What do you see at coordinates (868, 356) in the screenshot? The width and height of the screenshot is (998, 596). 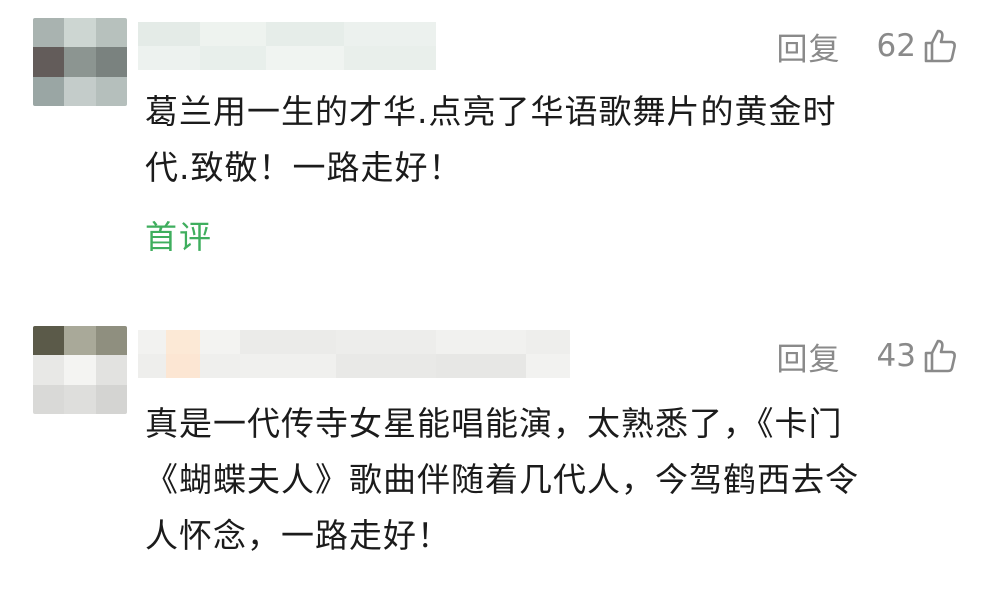 I see `comment-actions: 回复 43` at bounding box center [868, 356].